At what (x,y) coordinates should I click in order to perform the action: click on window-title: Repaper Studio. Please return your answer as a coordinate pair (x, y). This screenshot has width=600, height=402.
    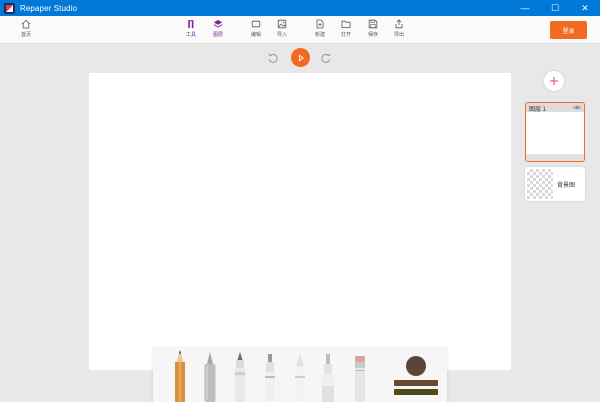
    Looking at the image, I should click on (48, 8).